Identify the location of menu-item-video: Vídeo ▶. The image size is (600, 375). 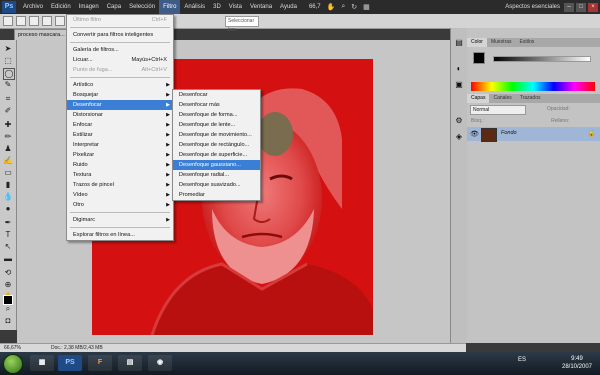
(120, 195).